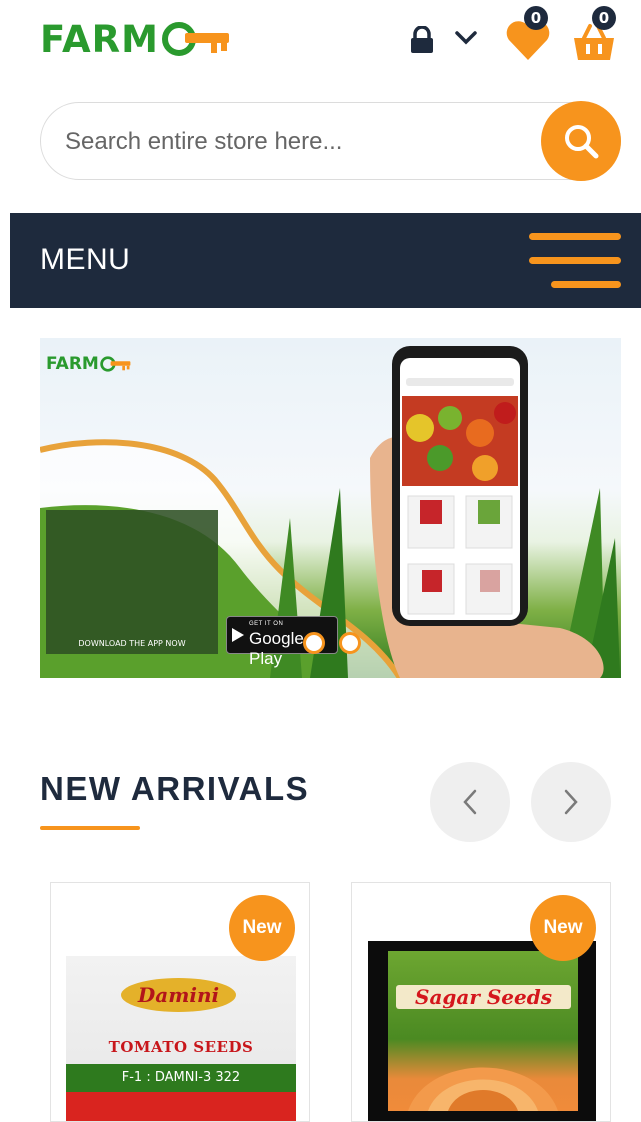 The width and height of the screenshot is (641, 1122). Describe the element at coordinates (276, 648) in the screenshot. I see `google-play-big-text: Google Play` at that location.